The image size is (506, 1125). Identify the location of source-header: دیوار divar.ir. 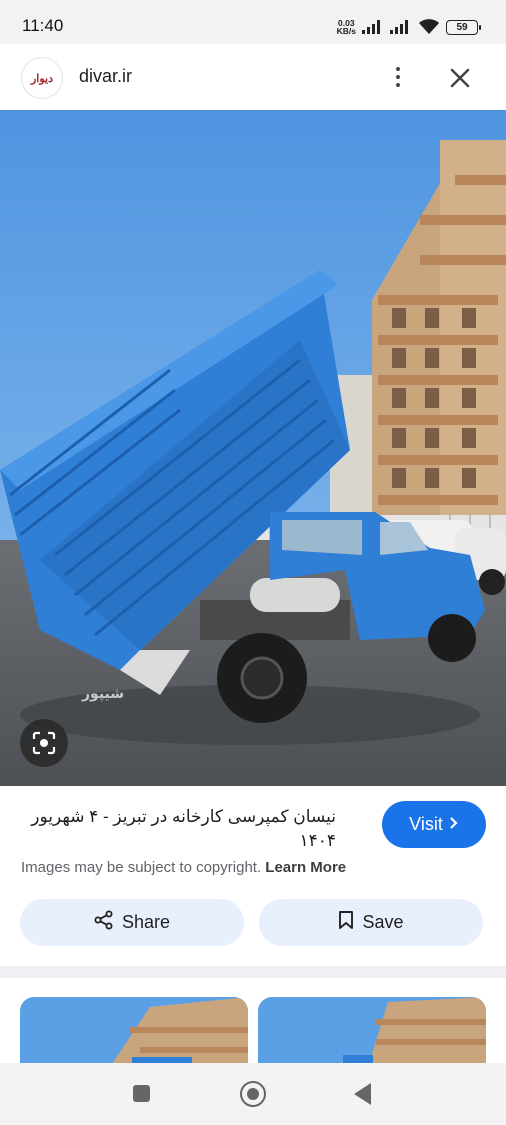
(253, 77).